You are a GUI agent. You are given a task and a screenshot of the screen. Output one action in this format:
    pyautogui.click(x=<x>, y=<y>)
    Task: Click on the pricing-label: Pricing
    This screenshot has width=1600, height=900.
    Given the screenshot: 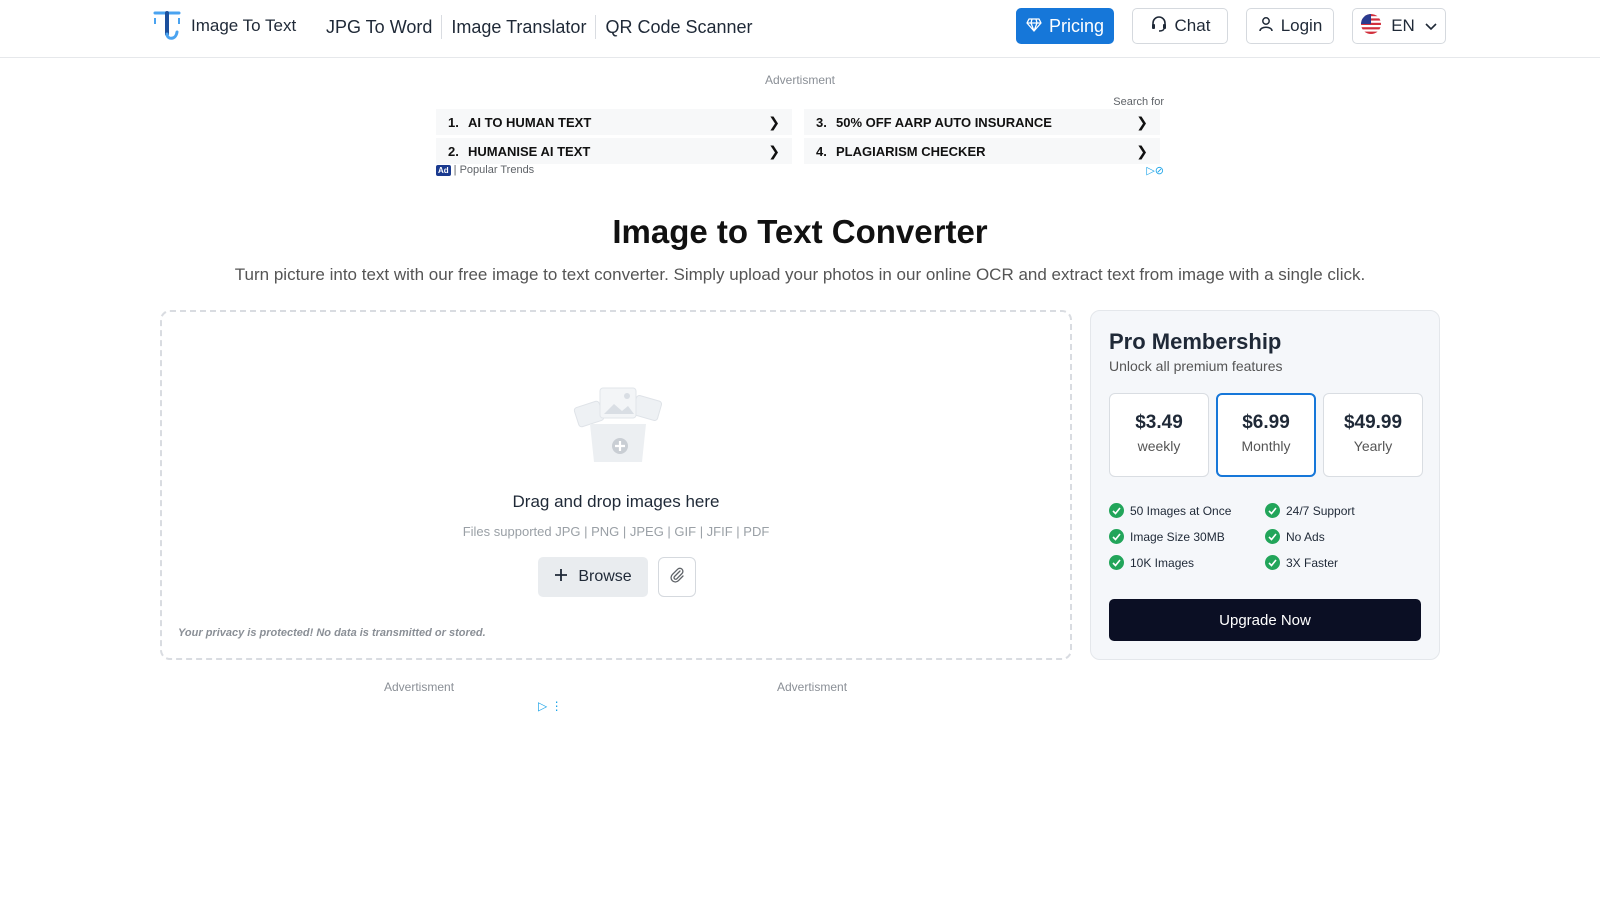 What is the action you would take?
    pyautogui.click(x=1076, y=25)
    